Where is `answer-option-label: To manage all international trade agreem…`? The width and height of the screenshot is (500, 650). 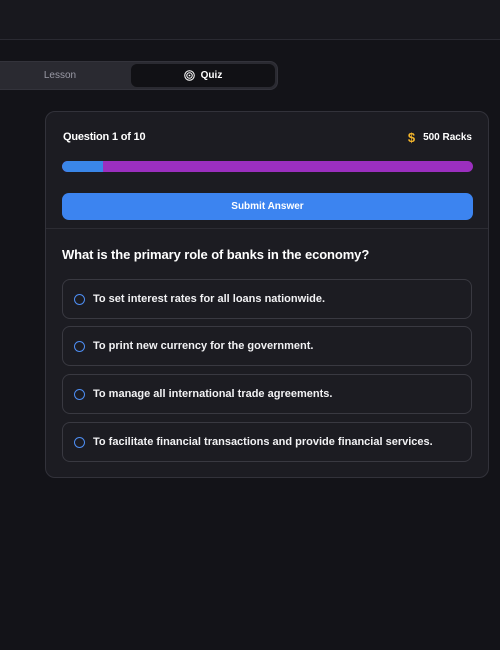 answer-option-label: To manage all international trade agreem… is located at coordinates (213, 394).